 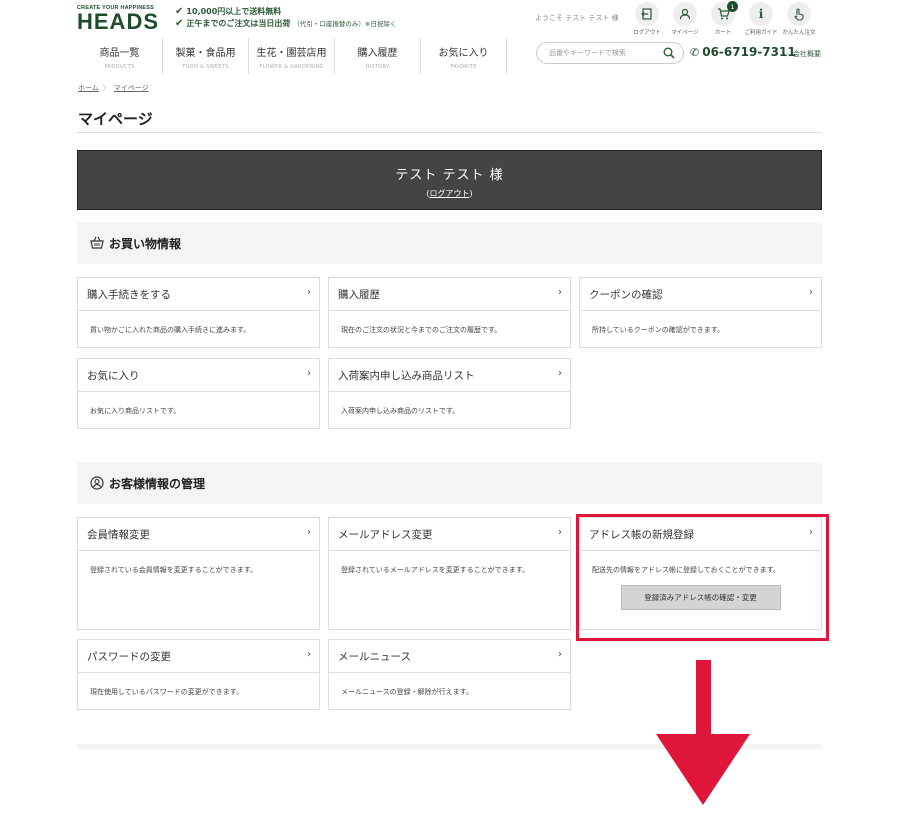 What do you see at coordinates (97, 242) in the screenshot?
I see `basket-icon` at bounding box center [97, 242].